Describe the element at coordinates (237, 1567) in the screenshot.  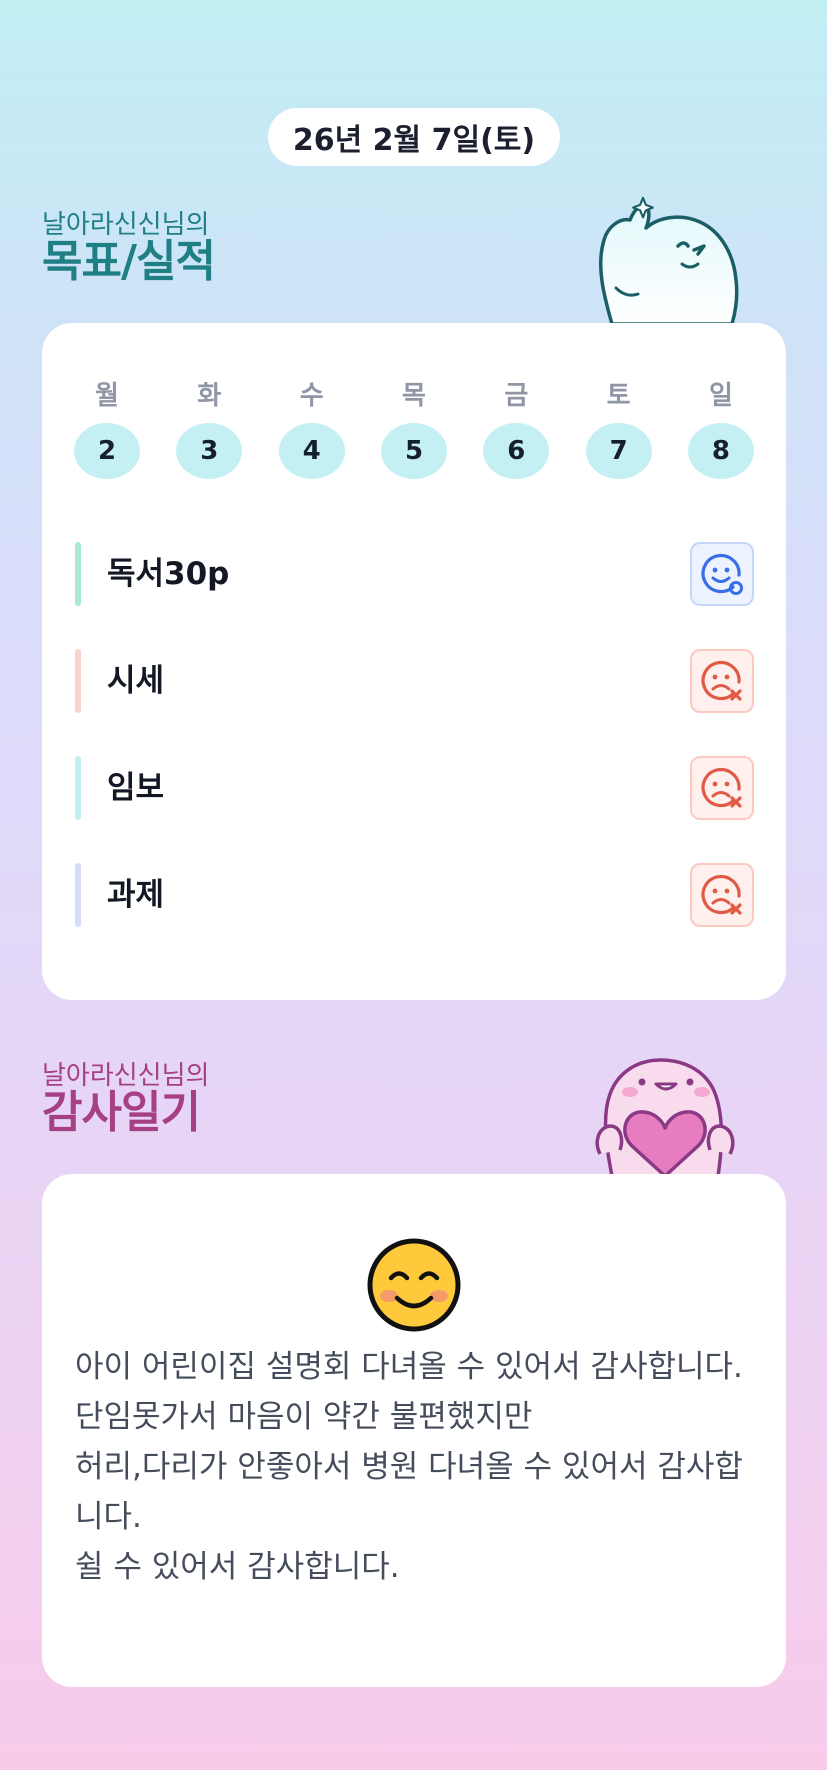
I see `diary-line: 쉴 수 있어서 감사합니다.` at that location.